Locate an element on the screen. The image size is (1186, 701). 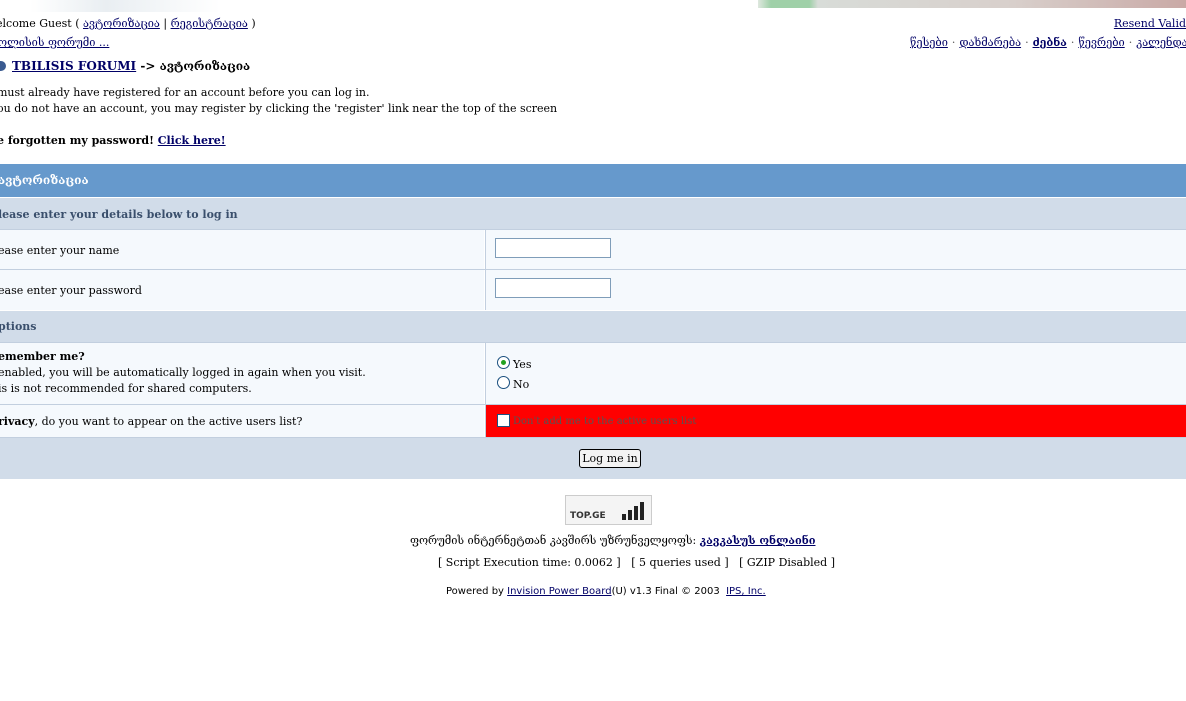
hide-from-active-label: Don't add me to the active users list is located at coordinates (605, 421).